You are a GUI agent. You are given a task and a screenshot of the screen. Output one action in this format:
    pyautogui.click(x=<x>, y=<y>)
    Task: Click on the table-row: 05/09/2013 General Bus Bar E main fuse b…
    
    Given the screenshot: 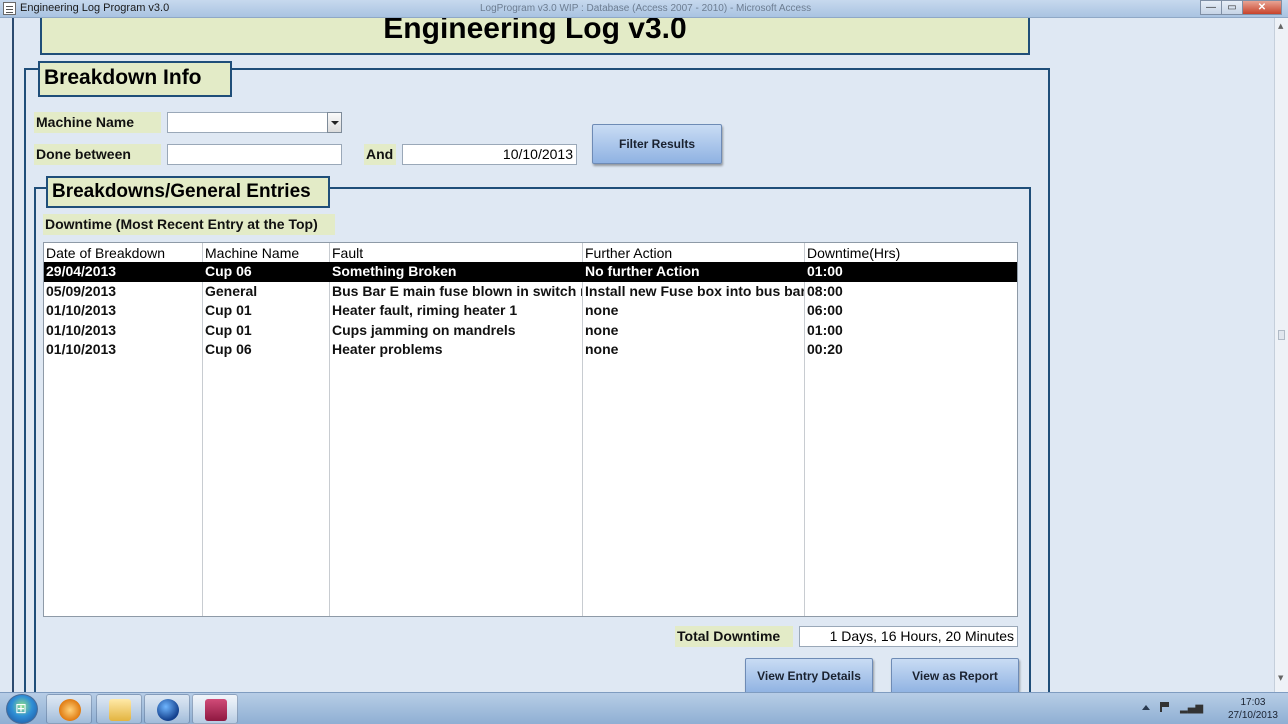 What is the action you would take?
    pyautogui.click(x=530, y=292)
    